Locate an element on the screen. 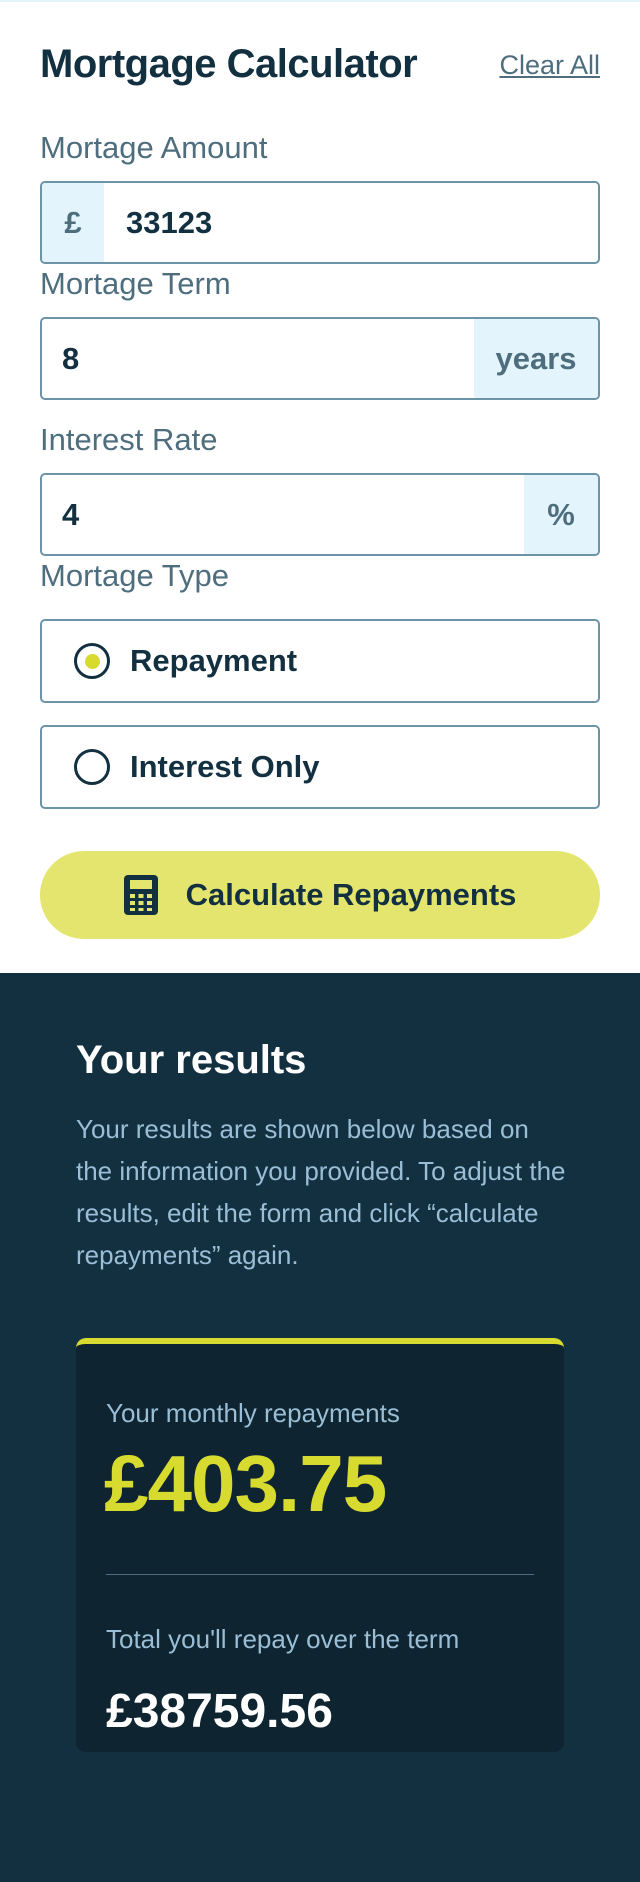  percent-suffix: % is located at coordinates (561, 514).